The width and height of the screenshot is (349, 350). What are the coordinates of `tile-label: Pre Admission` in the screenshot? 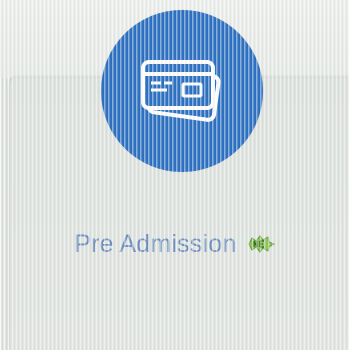 It's located at (155, 244).